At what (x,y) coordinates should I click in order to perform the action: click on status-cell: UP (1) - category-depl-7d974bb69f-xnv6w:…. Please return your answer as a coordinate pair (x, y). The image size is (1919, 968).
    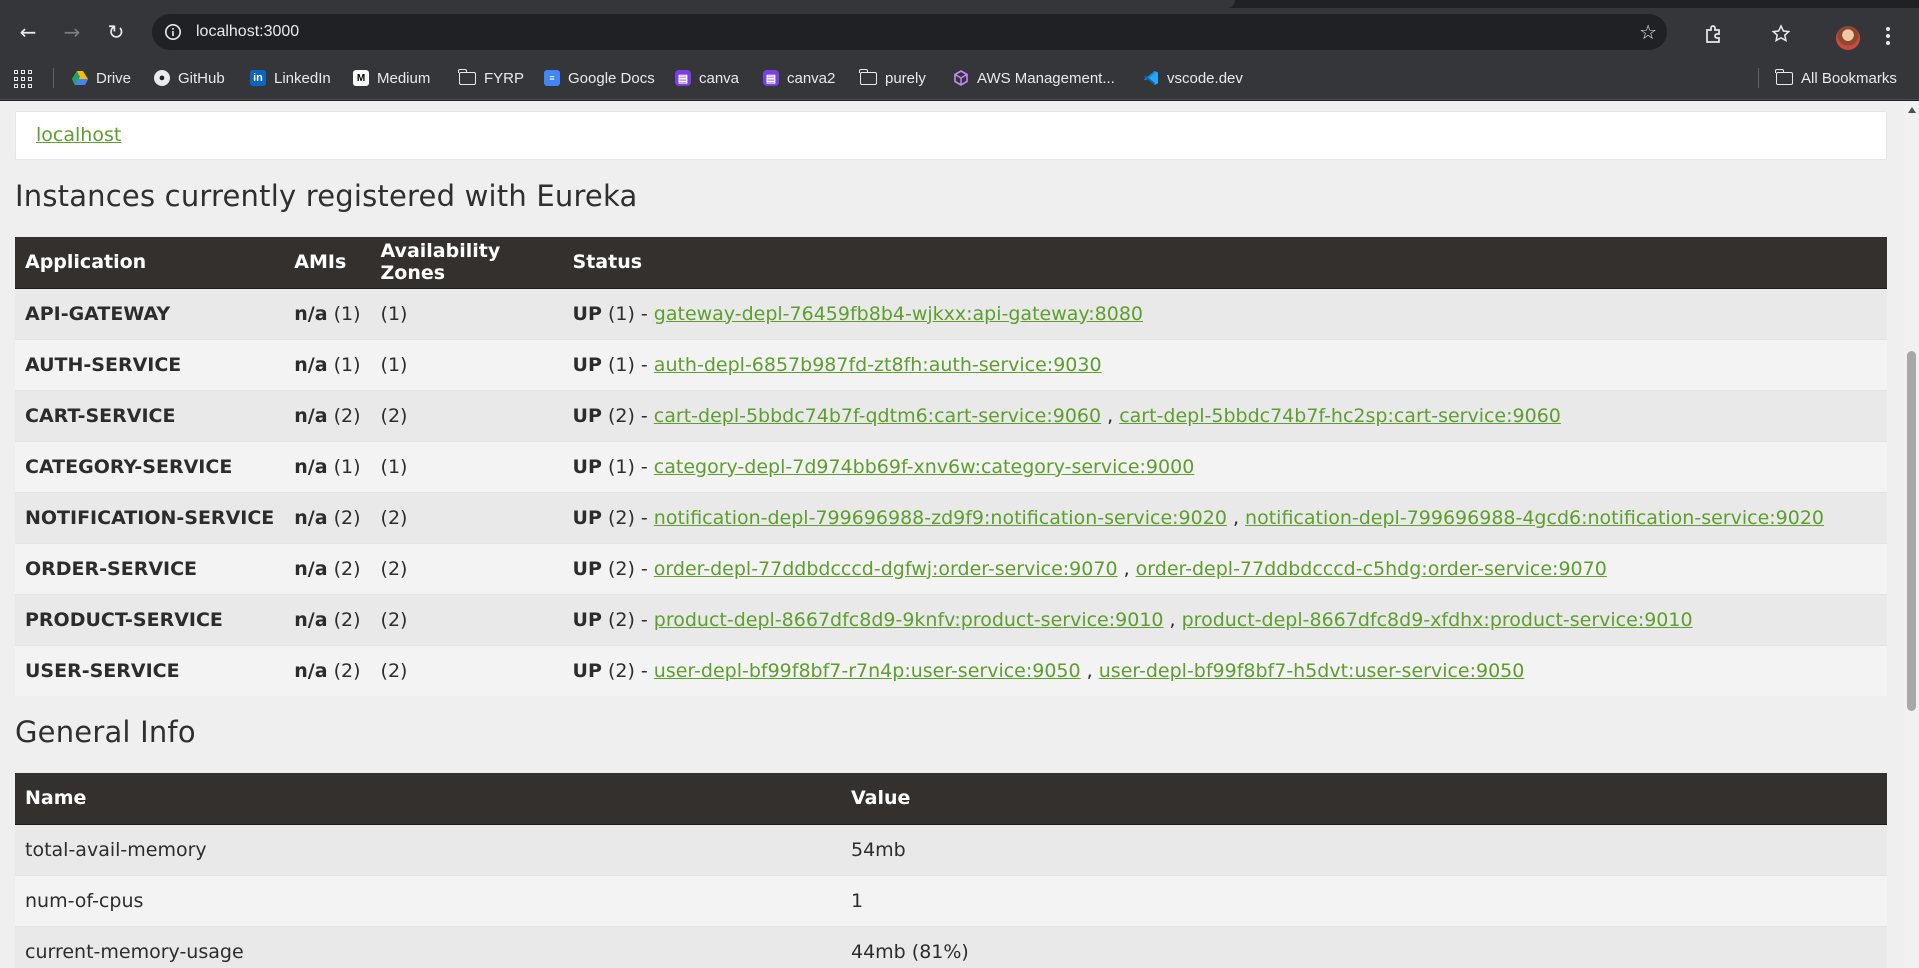
    Looking at the image, I should click on (1224, 466).